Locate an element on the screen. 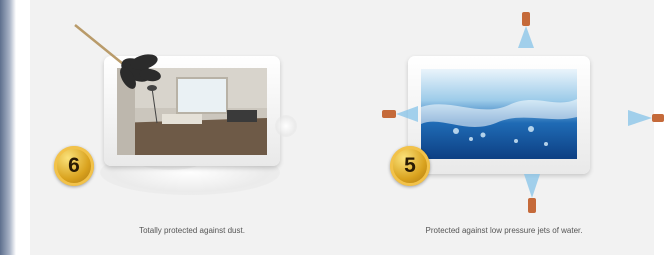 The image size is (668, 255). water-jet-right-icon is located at coordinates (646, 118).